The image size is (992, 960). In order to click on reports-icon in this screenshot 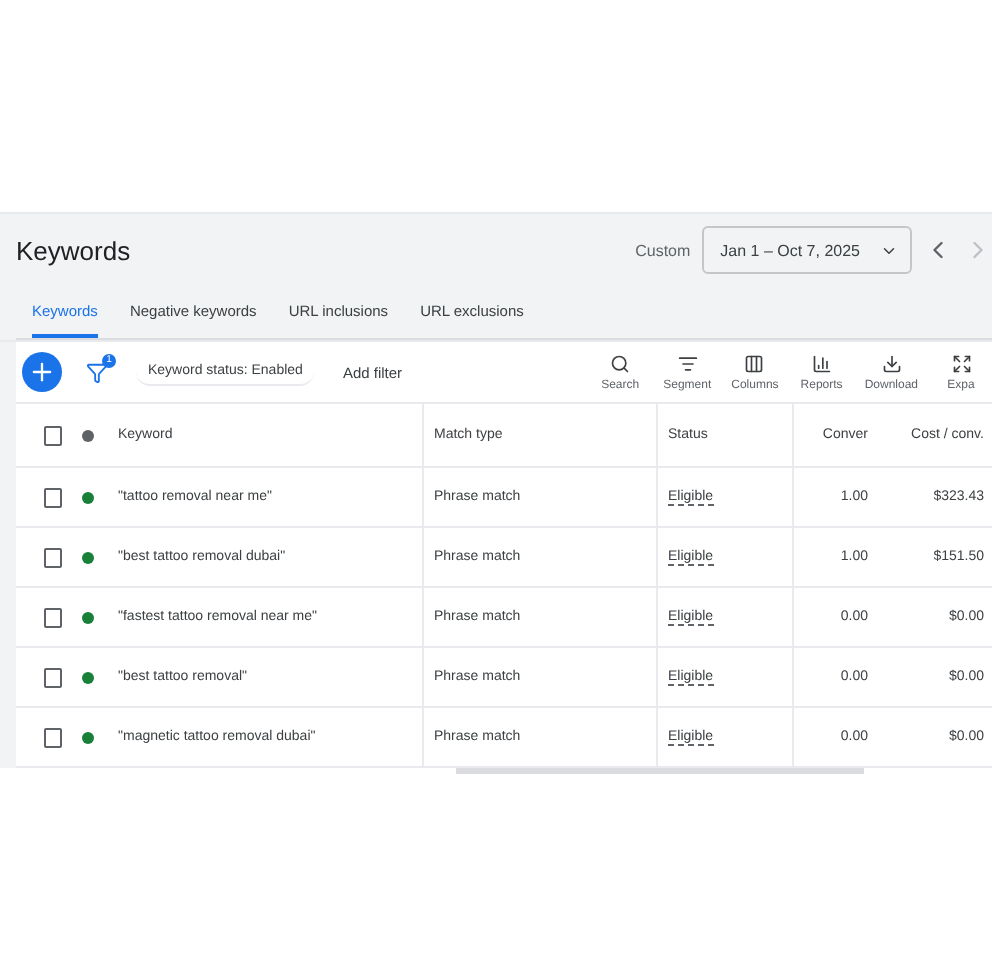, I will do `click(821, 363)`.